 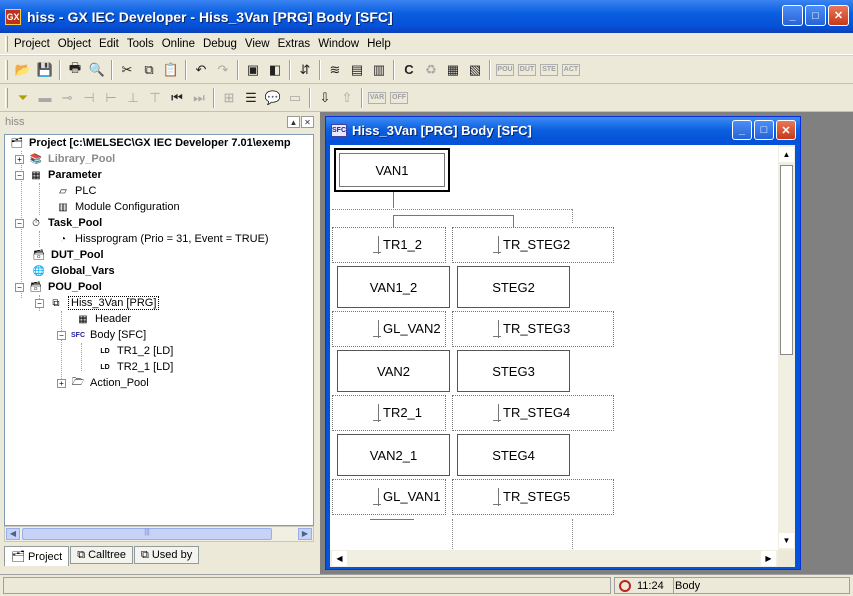 I want to click on close-button: ✕, so click(x=838, y=15).